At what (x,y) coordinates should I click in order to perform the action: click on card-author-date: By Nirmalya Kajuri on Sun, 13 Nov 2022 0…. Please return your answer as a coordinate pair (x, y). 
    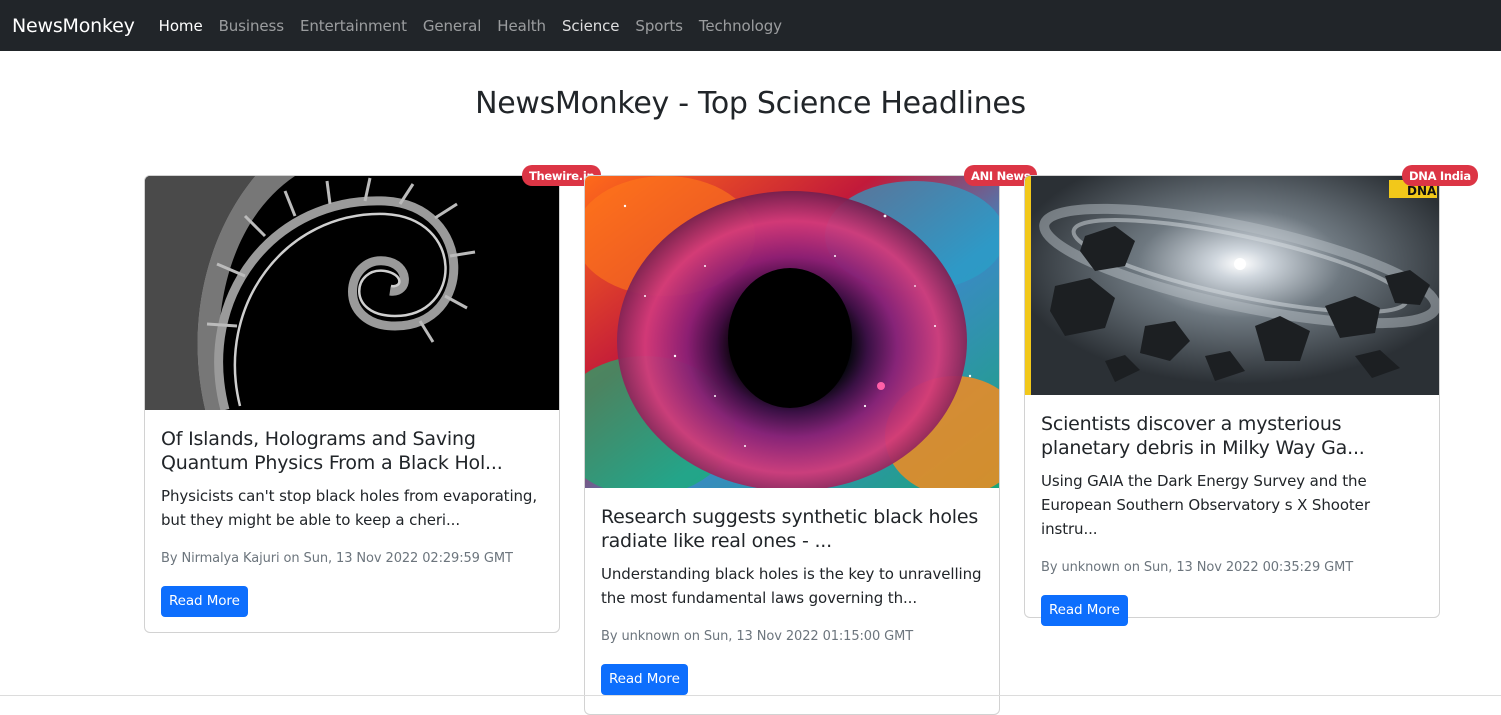
    Looking at the image, I should click on (337, 558).